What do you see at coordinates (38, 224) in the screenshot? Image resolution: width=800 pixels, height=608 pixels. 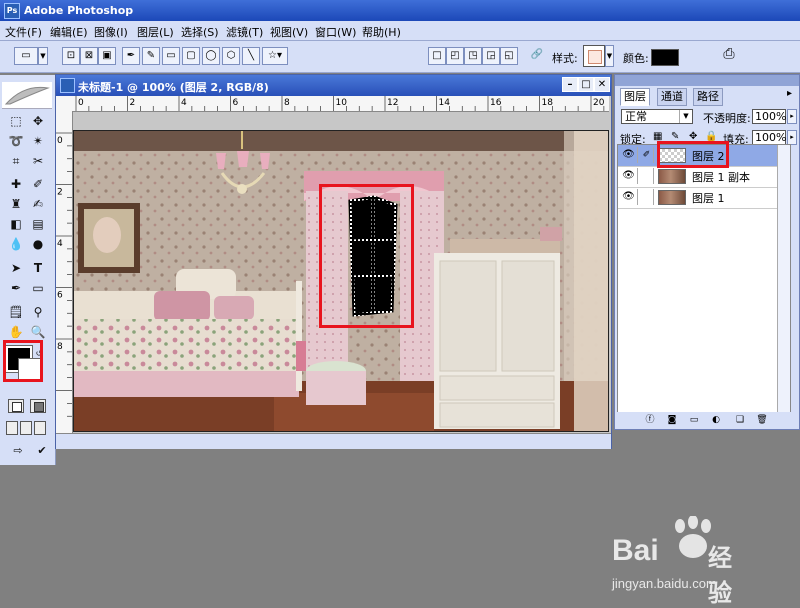 I see `gradient-tool-icon: ▤` at bounding box center [38, 224].